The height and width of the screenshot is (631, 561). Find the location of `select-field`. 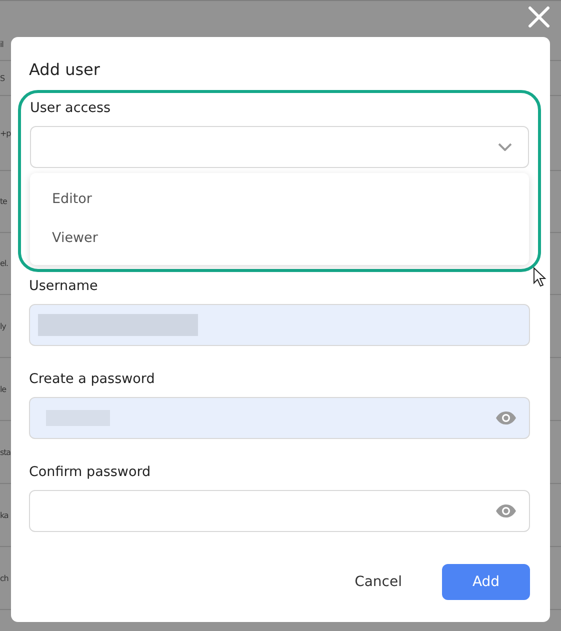

select-field is located at coordinates (279, 147).